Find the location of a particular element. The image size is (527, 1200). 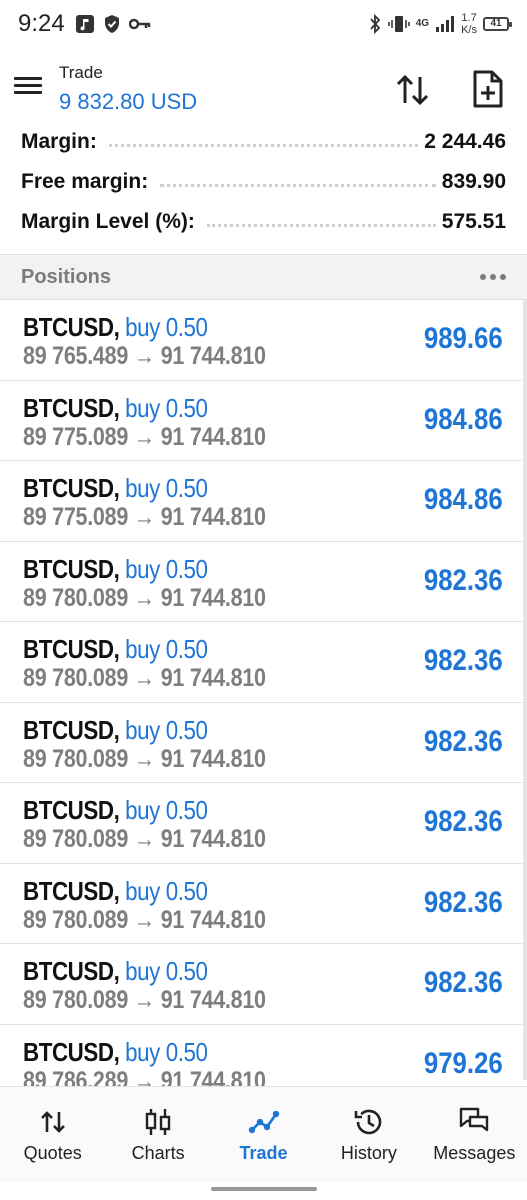

summary-row-margin: Margin: 2 244.46 is located at coordinates (263, 142).